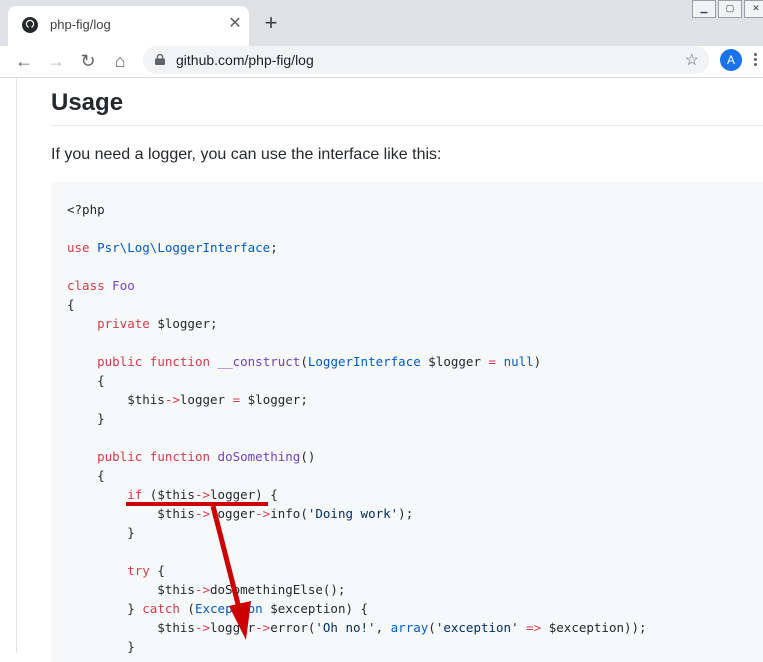 The height and width of the screenshot is (662, 763). What do you see at coordinates (244, 494) in the screenshot?
I see `code-token: logger) {` at bounding box center [244, 494].